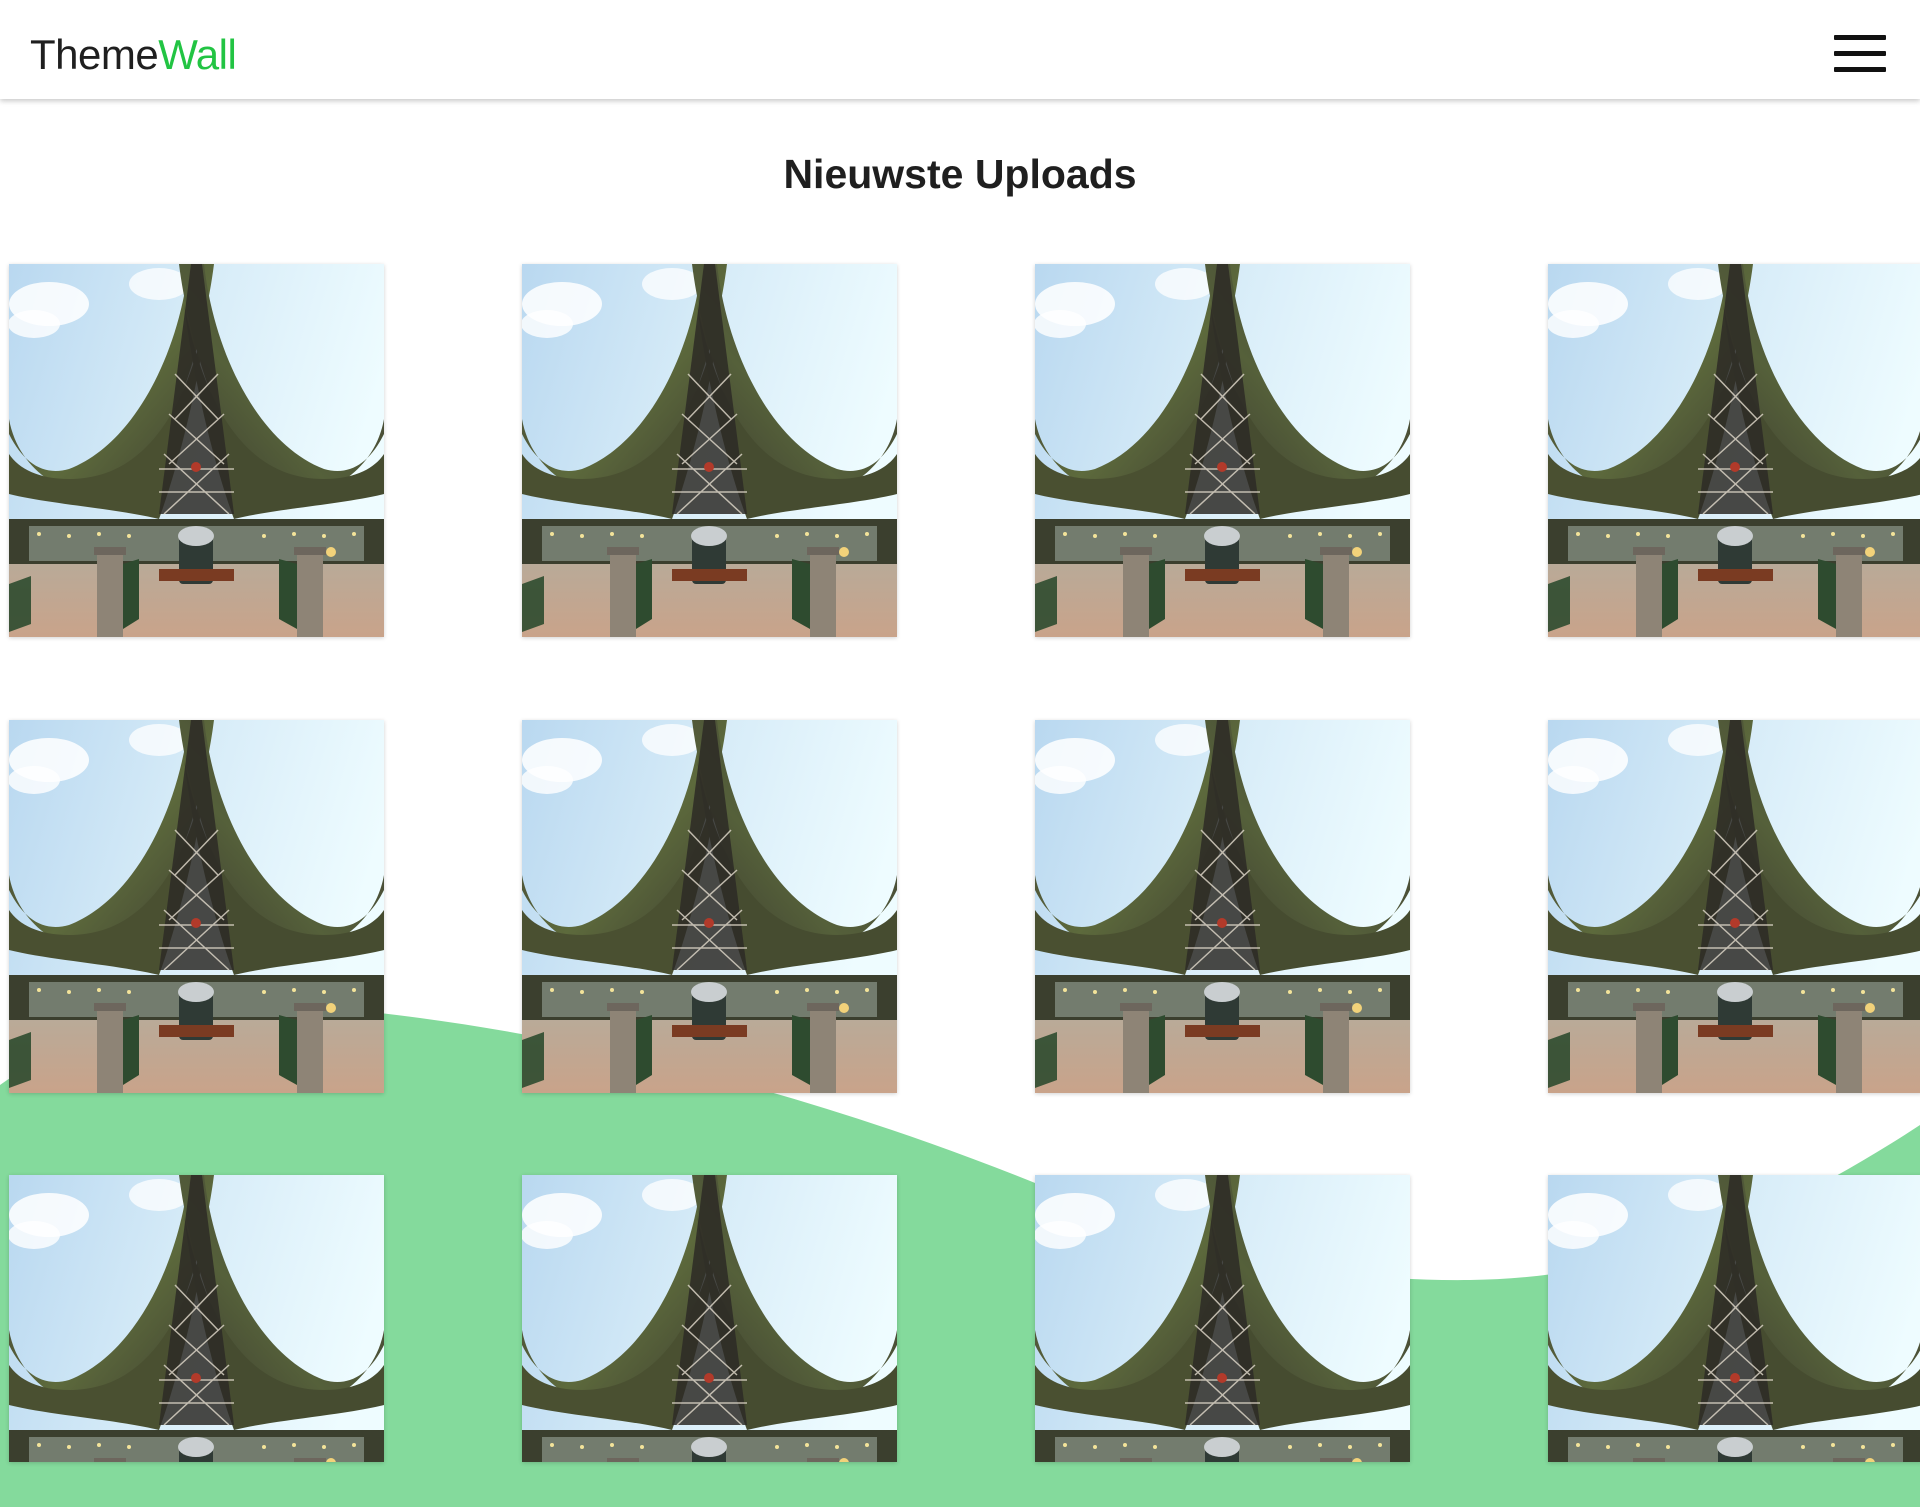 Image resolution: width=1920 pixels, height=1507 pixels. I want to click on page-title: Nieuwste Uploads, so click(960, 174).